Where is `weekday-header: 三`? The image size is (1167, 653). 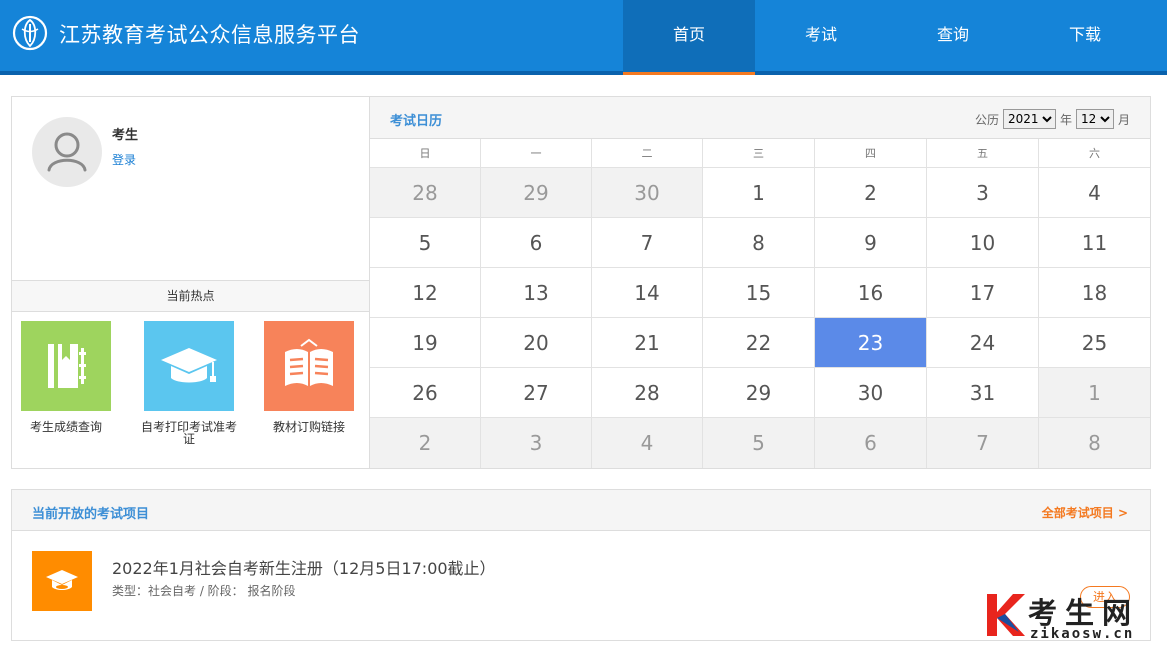
weekday-header: 三 is located at coordinates (759, 153).